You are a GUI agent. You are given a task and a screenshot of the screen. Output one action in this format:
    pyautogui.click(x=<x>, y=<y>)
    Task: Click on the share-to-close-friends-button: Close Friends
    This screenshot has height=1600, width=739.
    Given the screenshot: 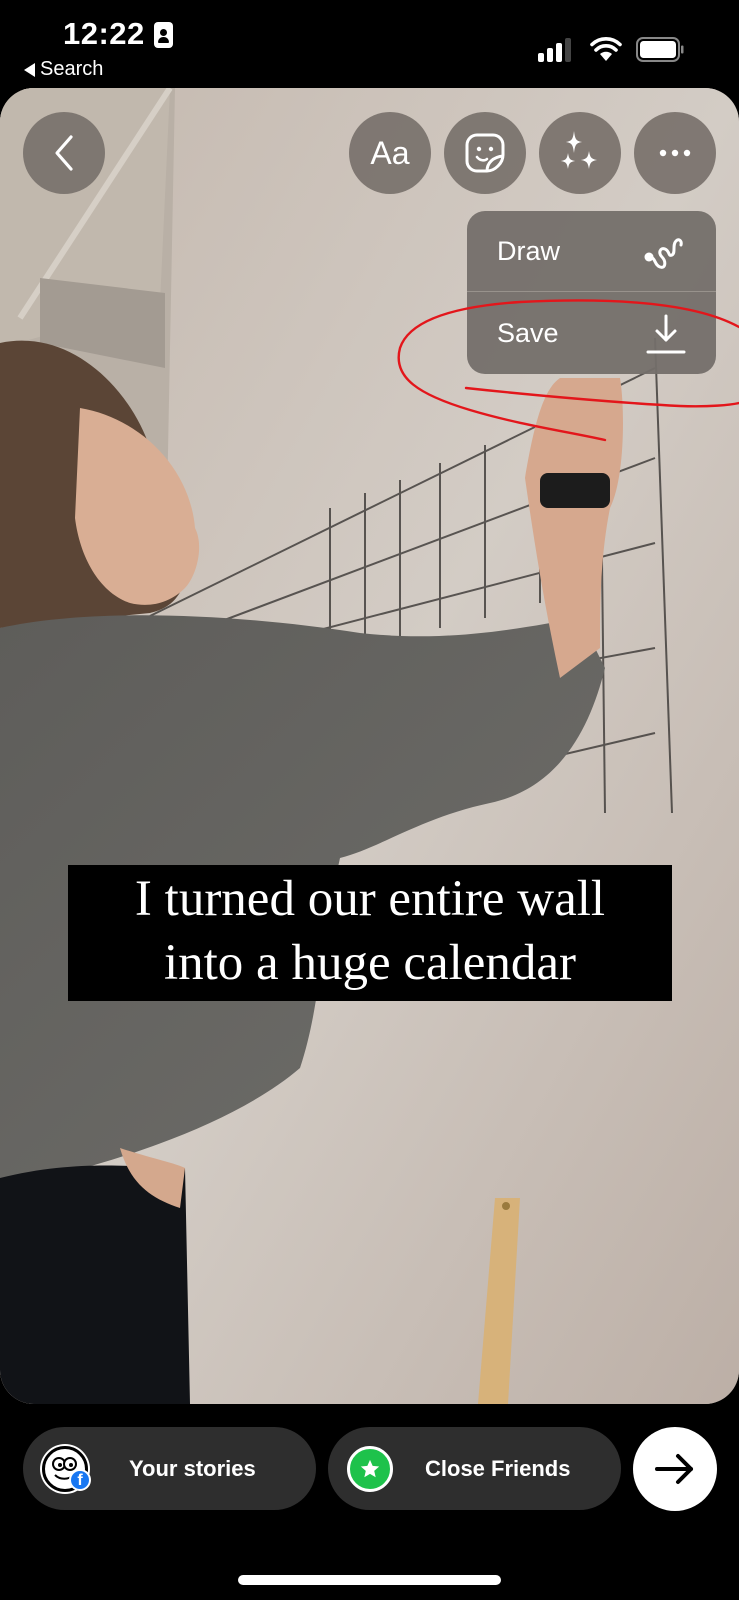 What is the action you would take?
    pyautogui.click(x=474, y=1468)
    